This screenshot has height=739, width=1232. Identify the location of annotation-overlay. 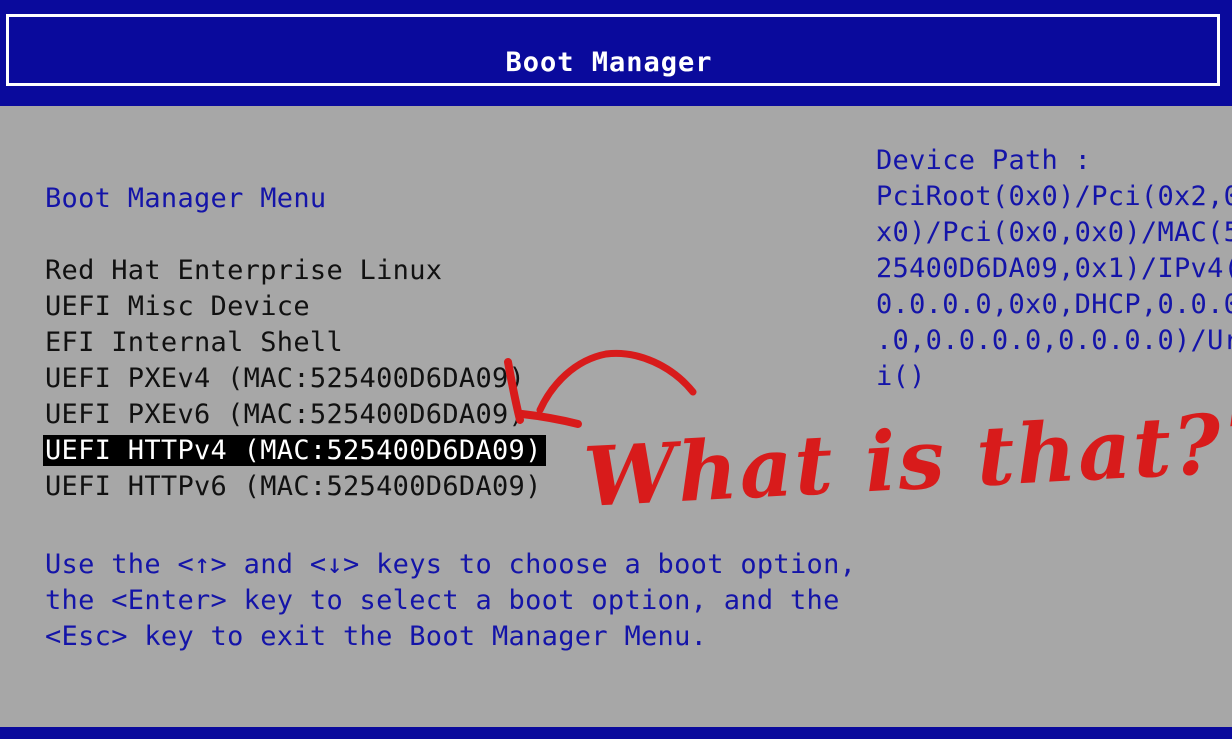
(600, 388).